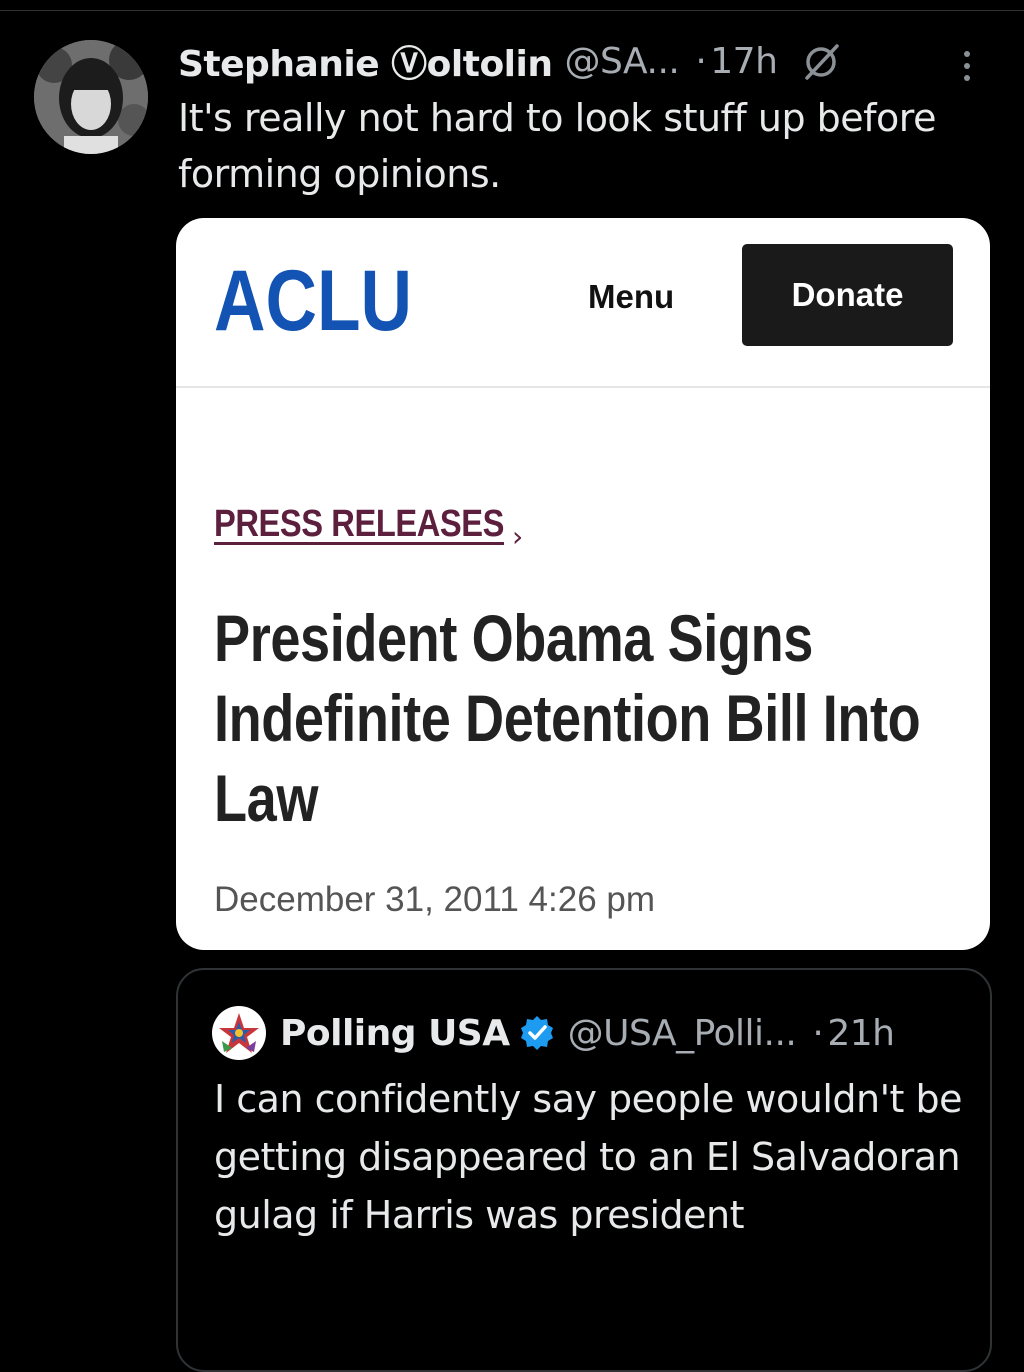 The width and height of the screenshot is (1024, 1372). What do you see at coordinates (395, 1033) in the screenshot?
I see `quoted-author-name: Polling USA` at bounding box center [395, 1033].